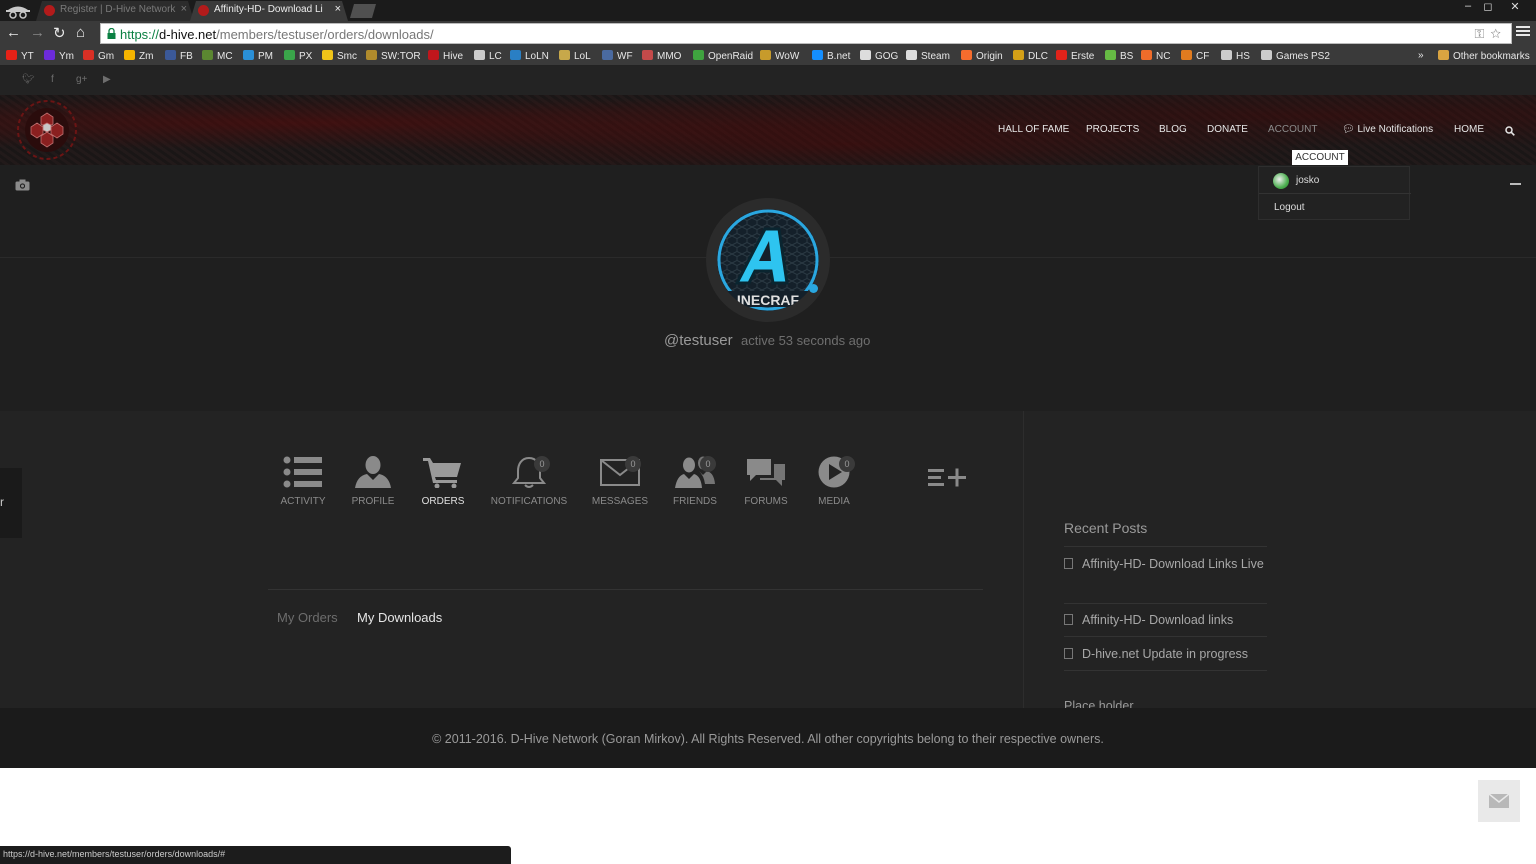 The height and width of the screenshot is (864, 1536). I want to click on bookmark-item: PX, so click(298, 56).